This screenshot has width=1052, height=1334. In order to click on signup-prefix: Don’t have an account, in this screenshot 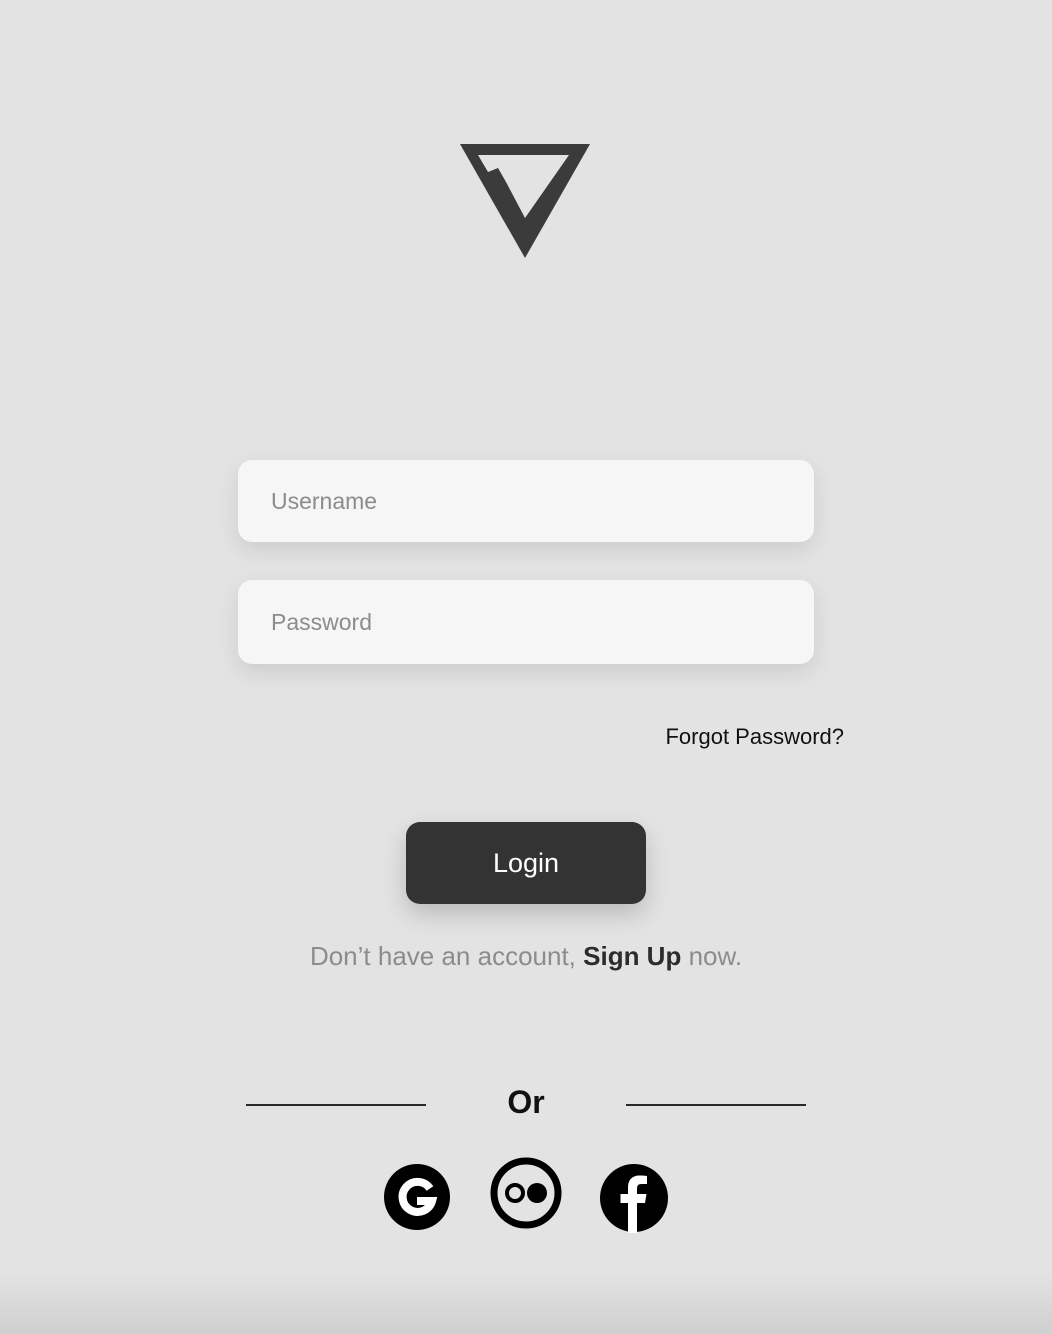, I will do `click(446, 956)`.